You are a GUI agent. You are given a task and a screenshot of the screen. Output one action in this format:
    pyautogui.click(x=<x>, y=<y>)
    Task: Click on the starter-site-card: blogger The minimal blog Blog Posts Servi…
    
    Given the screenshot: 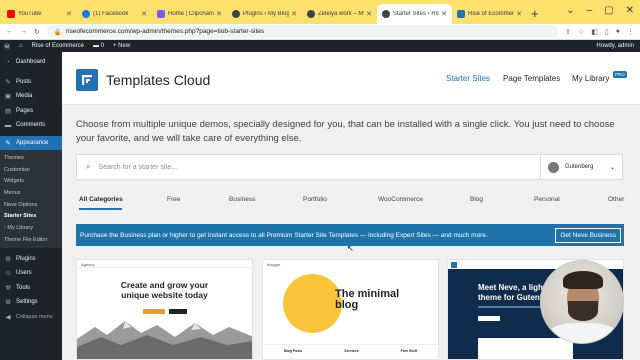 What is the action you would take?
    pyautogui.click(x=350, y=309)
    